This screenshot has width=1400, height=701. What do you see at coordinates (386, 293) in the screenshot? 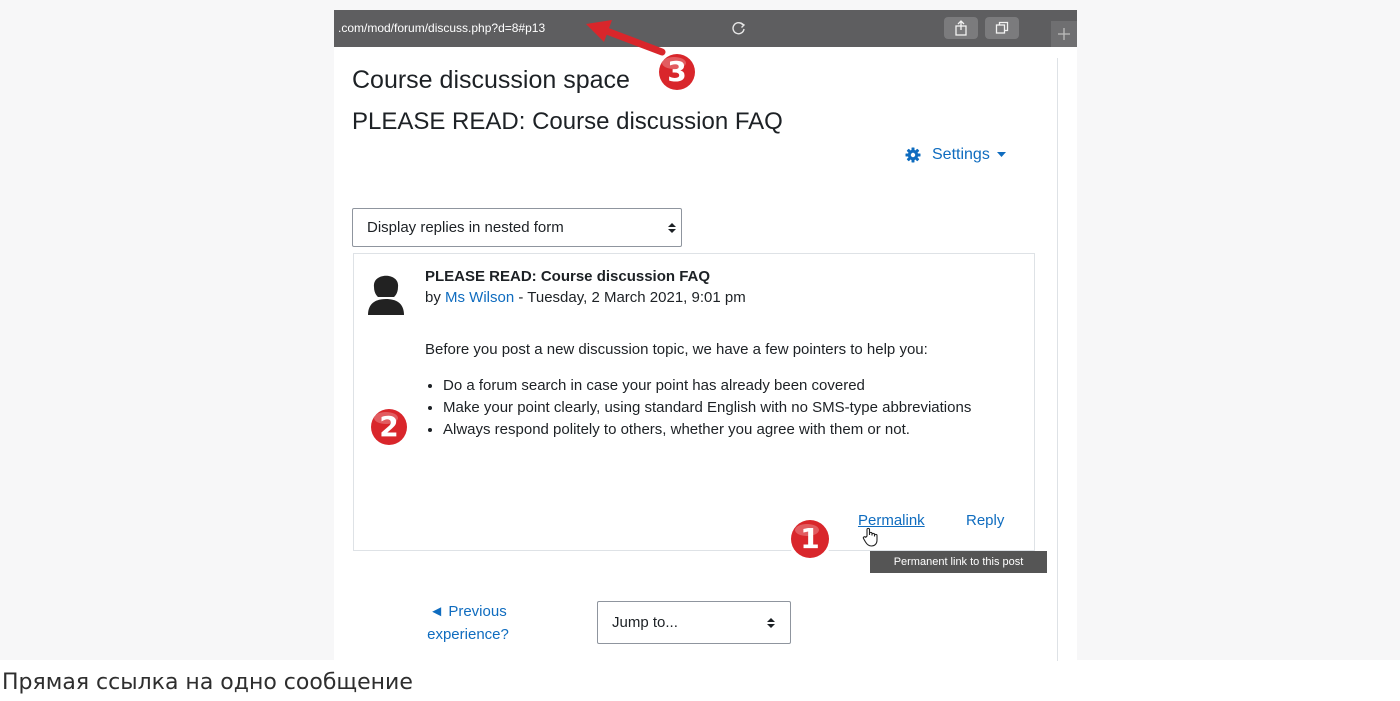
I see `user-avatar-icon` at bounding box center [386, 293].